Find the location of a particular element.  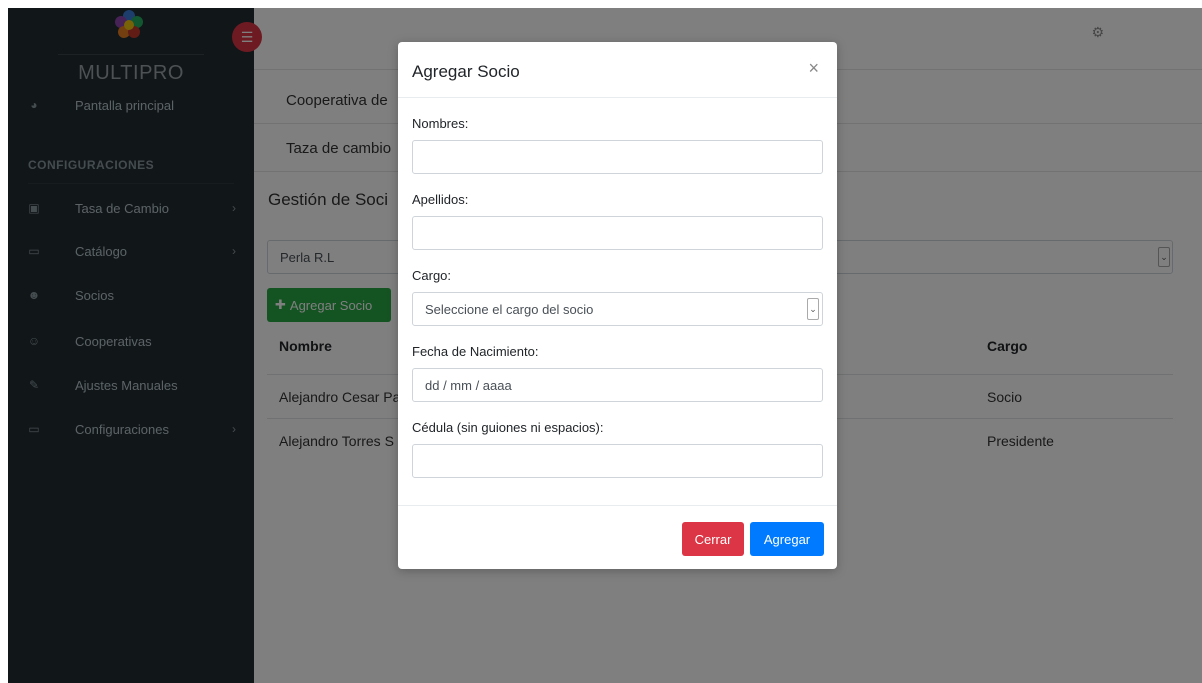

cargo-select: Seleccione el cargo del socio ⌄ is located at coordinates (617, 309).